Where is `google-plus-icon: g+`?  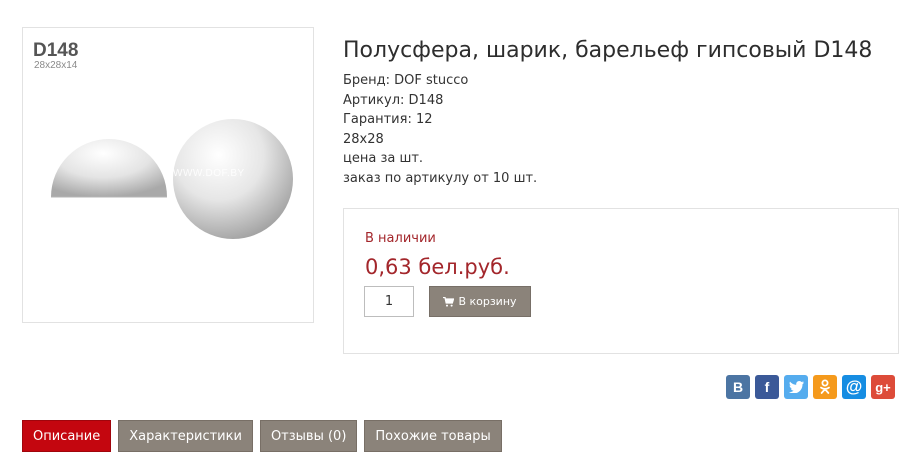
google-plus-icon: g+ is located at coordinates (883, 387).